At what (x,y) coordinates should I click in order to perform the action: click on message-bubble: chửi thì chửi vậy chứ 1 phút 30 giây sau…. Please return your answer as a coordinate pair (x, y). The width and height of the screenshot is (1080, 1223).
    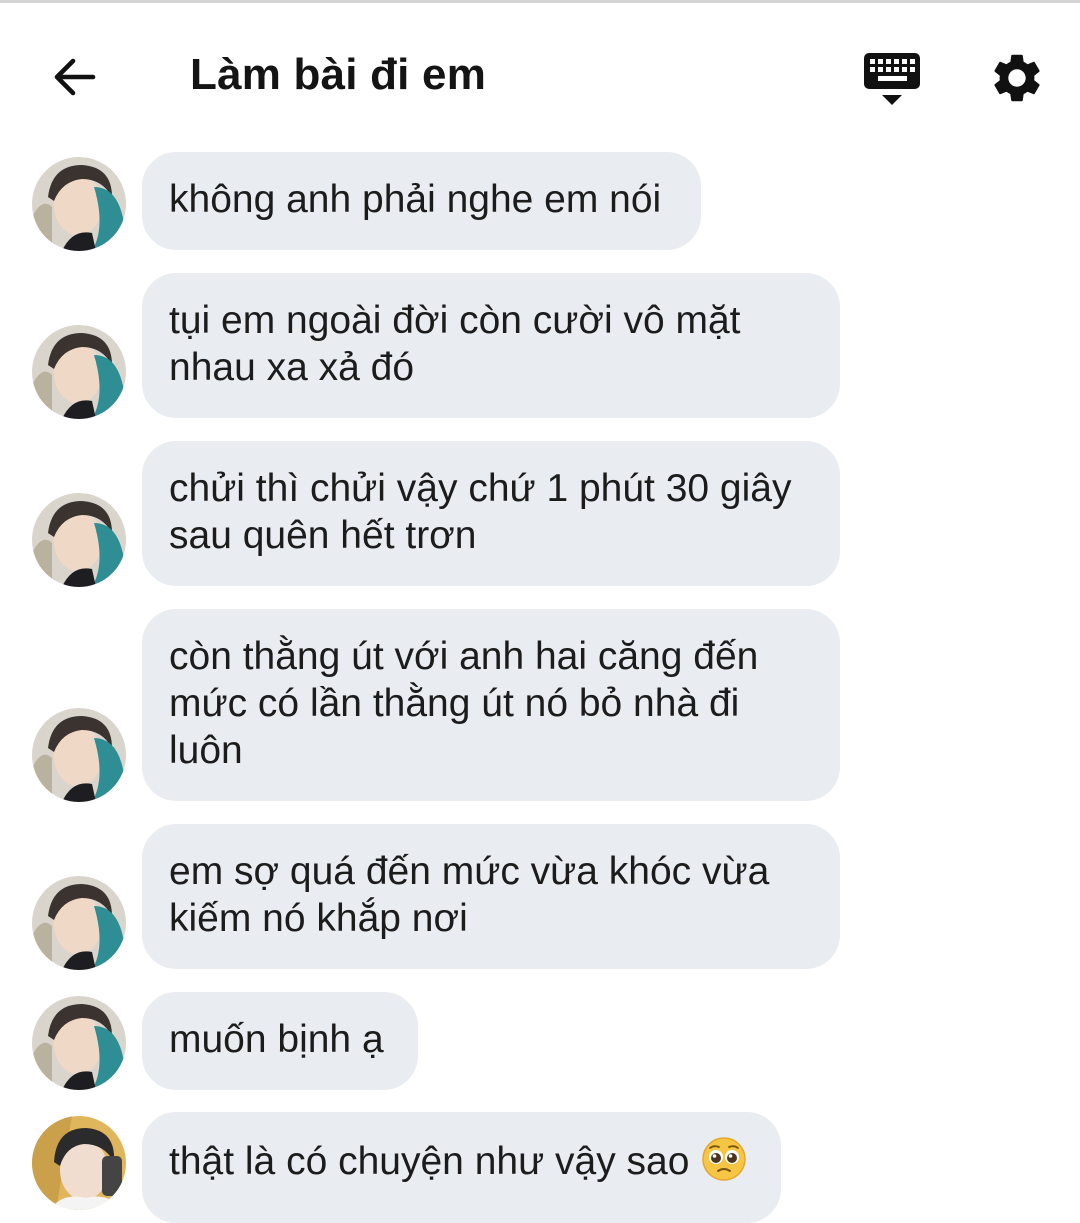
    Looking at the image, I should click on (491, 513).